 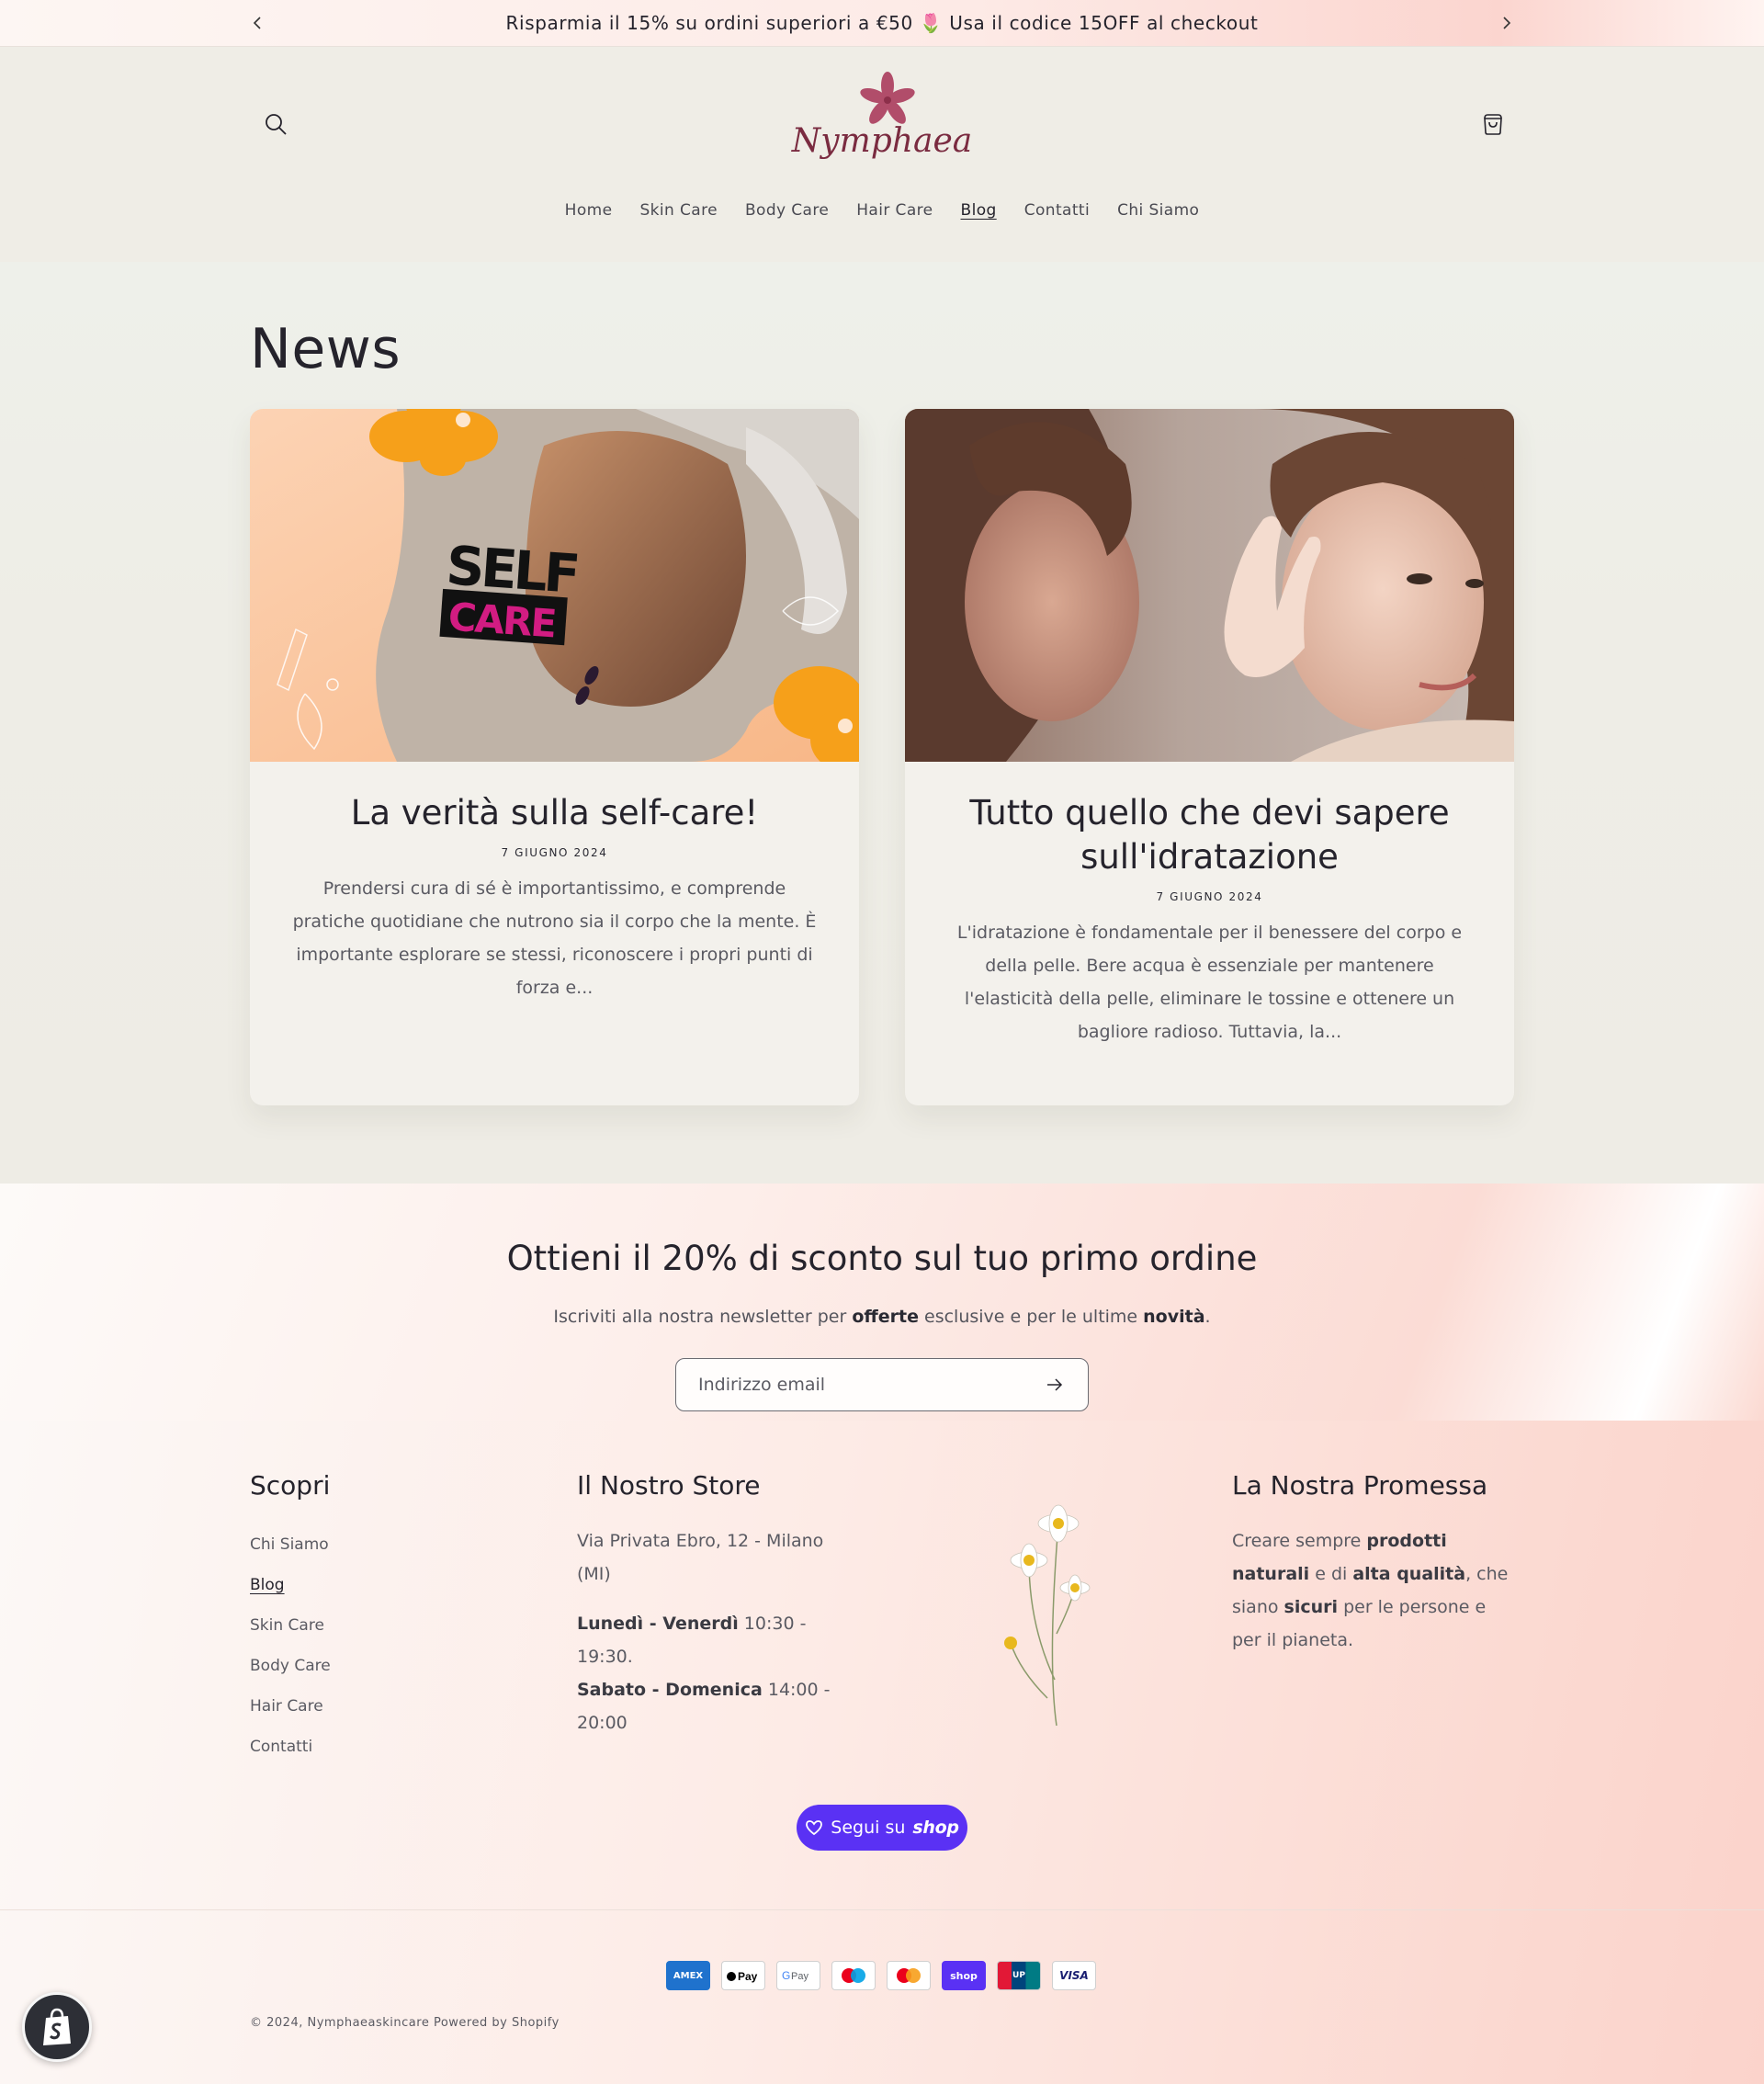 What do you see at coordinates (258, 23) in the screenshot?
I see `chevron-left-icon` at bounding box center [258, 23].